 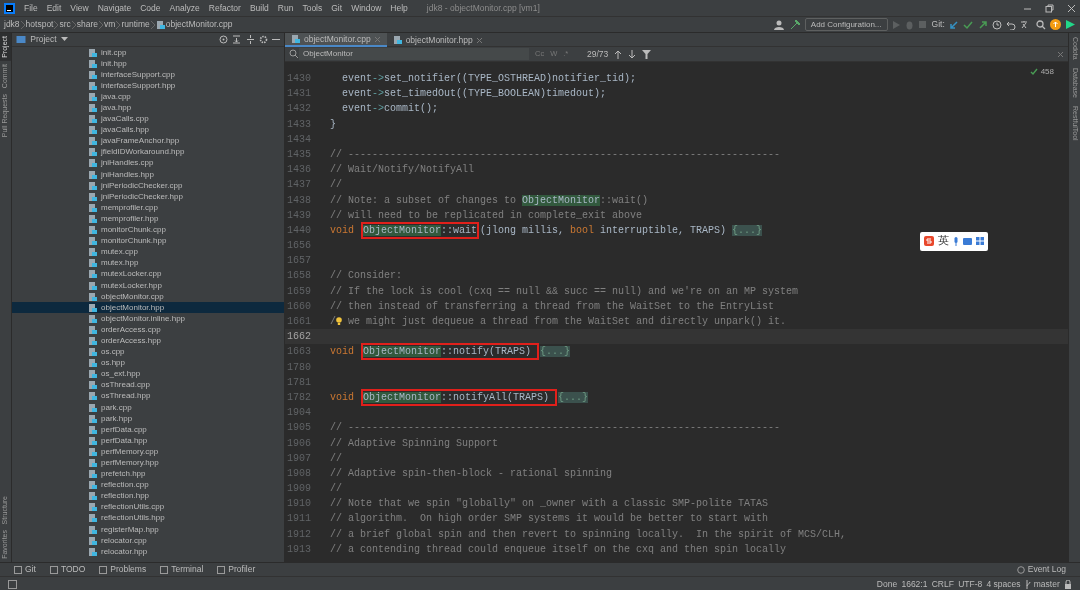 I want to click on file-tree-item: mutexLocker.cpp, so click(x=148, y=274).